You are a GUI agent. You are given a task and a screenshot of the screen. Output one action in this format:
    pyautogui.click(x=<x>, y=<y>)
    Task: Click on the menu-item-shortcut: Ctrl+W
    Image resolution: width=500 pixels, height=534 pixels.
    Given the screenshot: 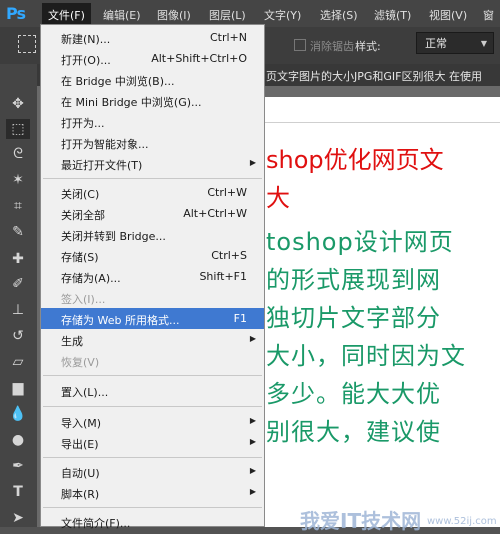 What is the action you would take?
    pyautogui.click(x=227, y=192)
    